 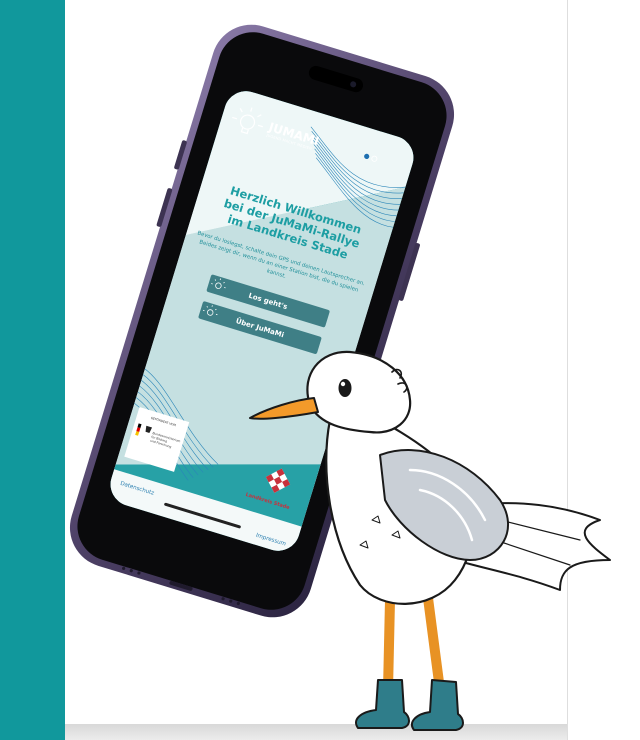 What do you see at coordinates (437, 705) in the screenshot?
I see `boot-right` at bounding box center [437, 705].